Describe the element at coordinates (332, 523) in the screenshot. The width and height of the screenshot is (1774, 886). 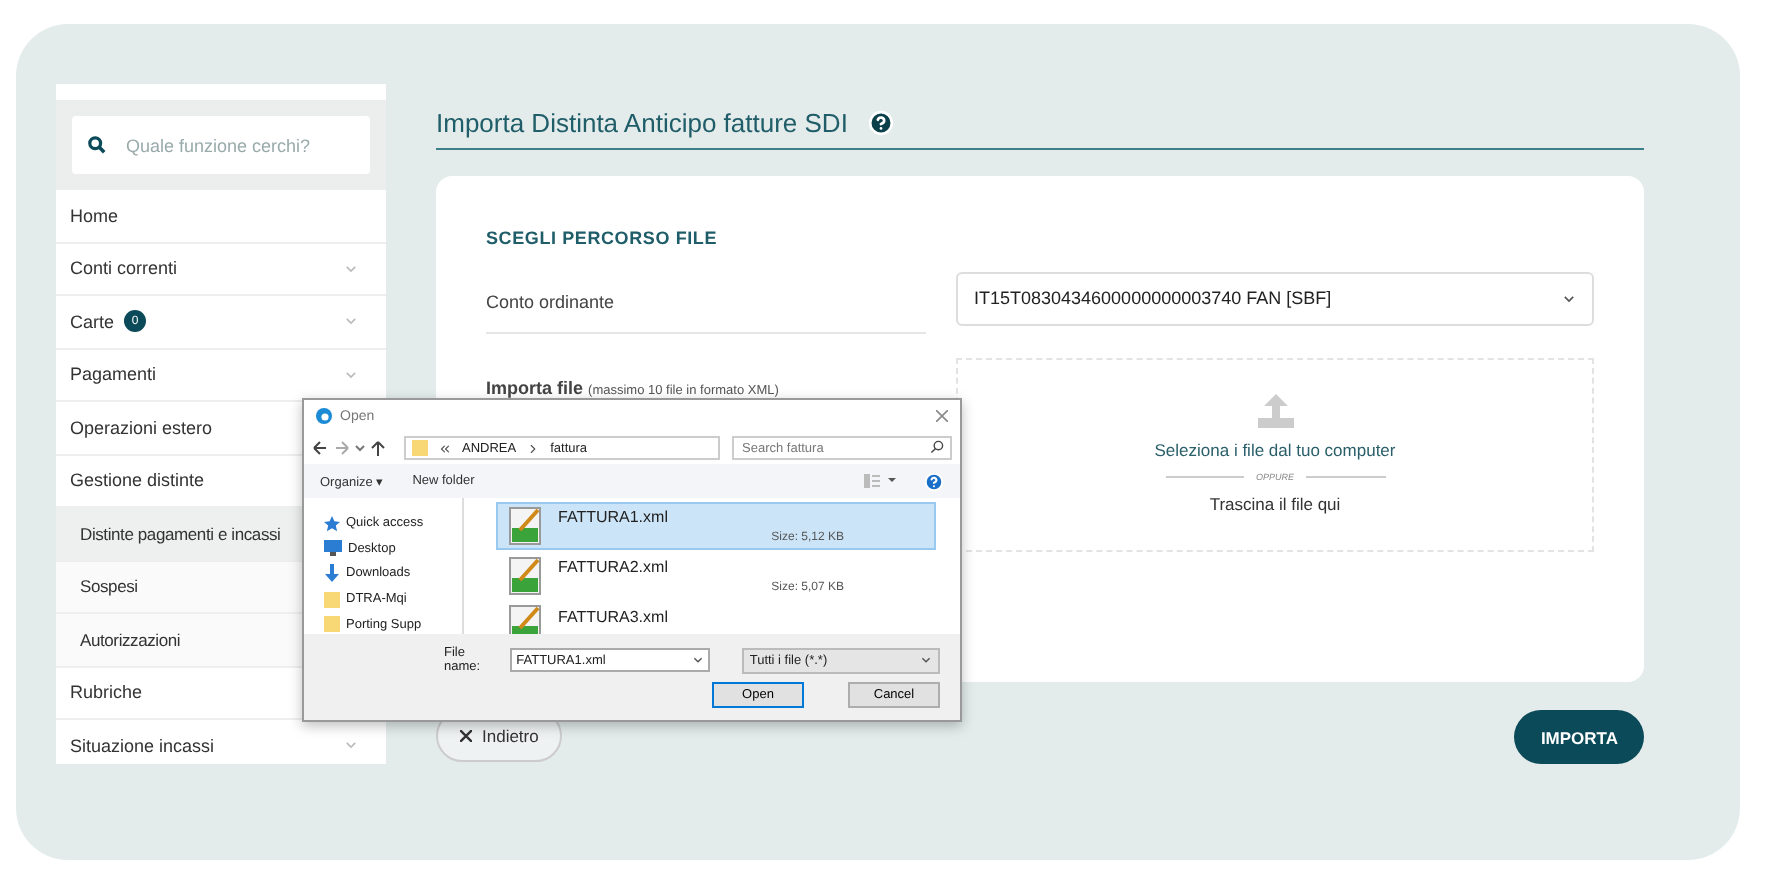
I see `star-icon` at that location.